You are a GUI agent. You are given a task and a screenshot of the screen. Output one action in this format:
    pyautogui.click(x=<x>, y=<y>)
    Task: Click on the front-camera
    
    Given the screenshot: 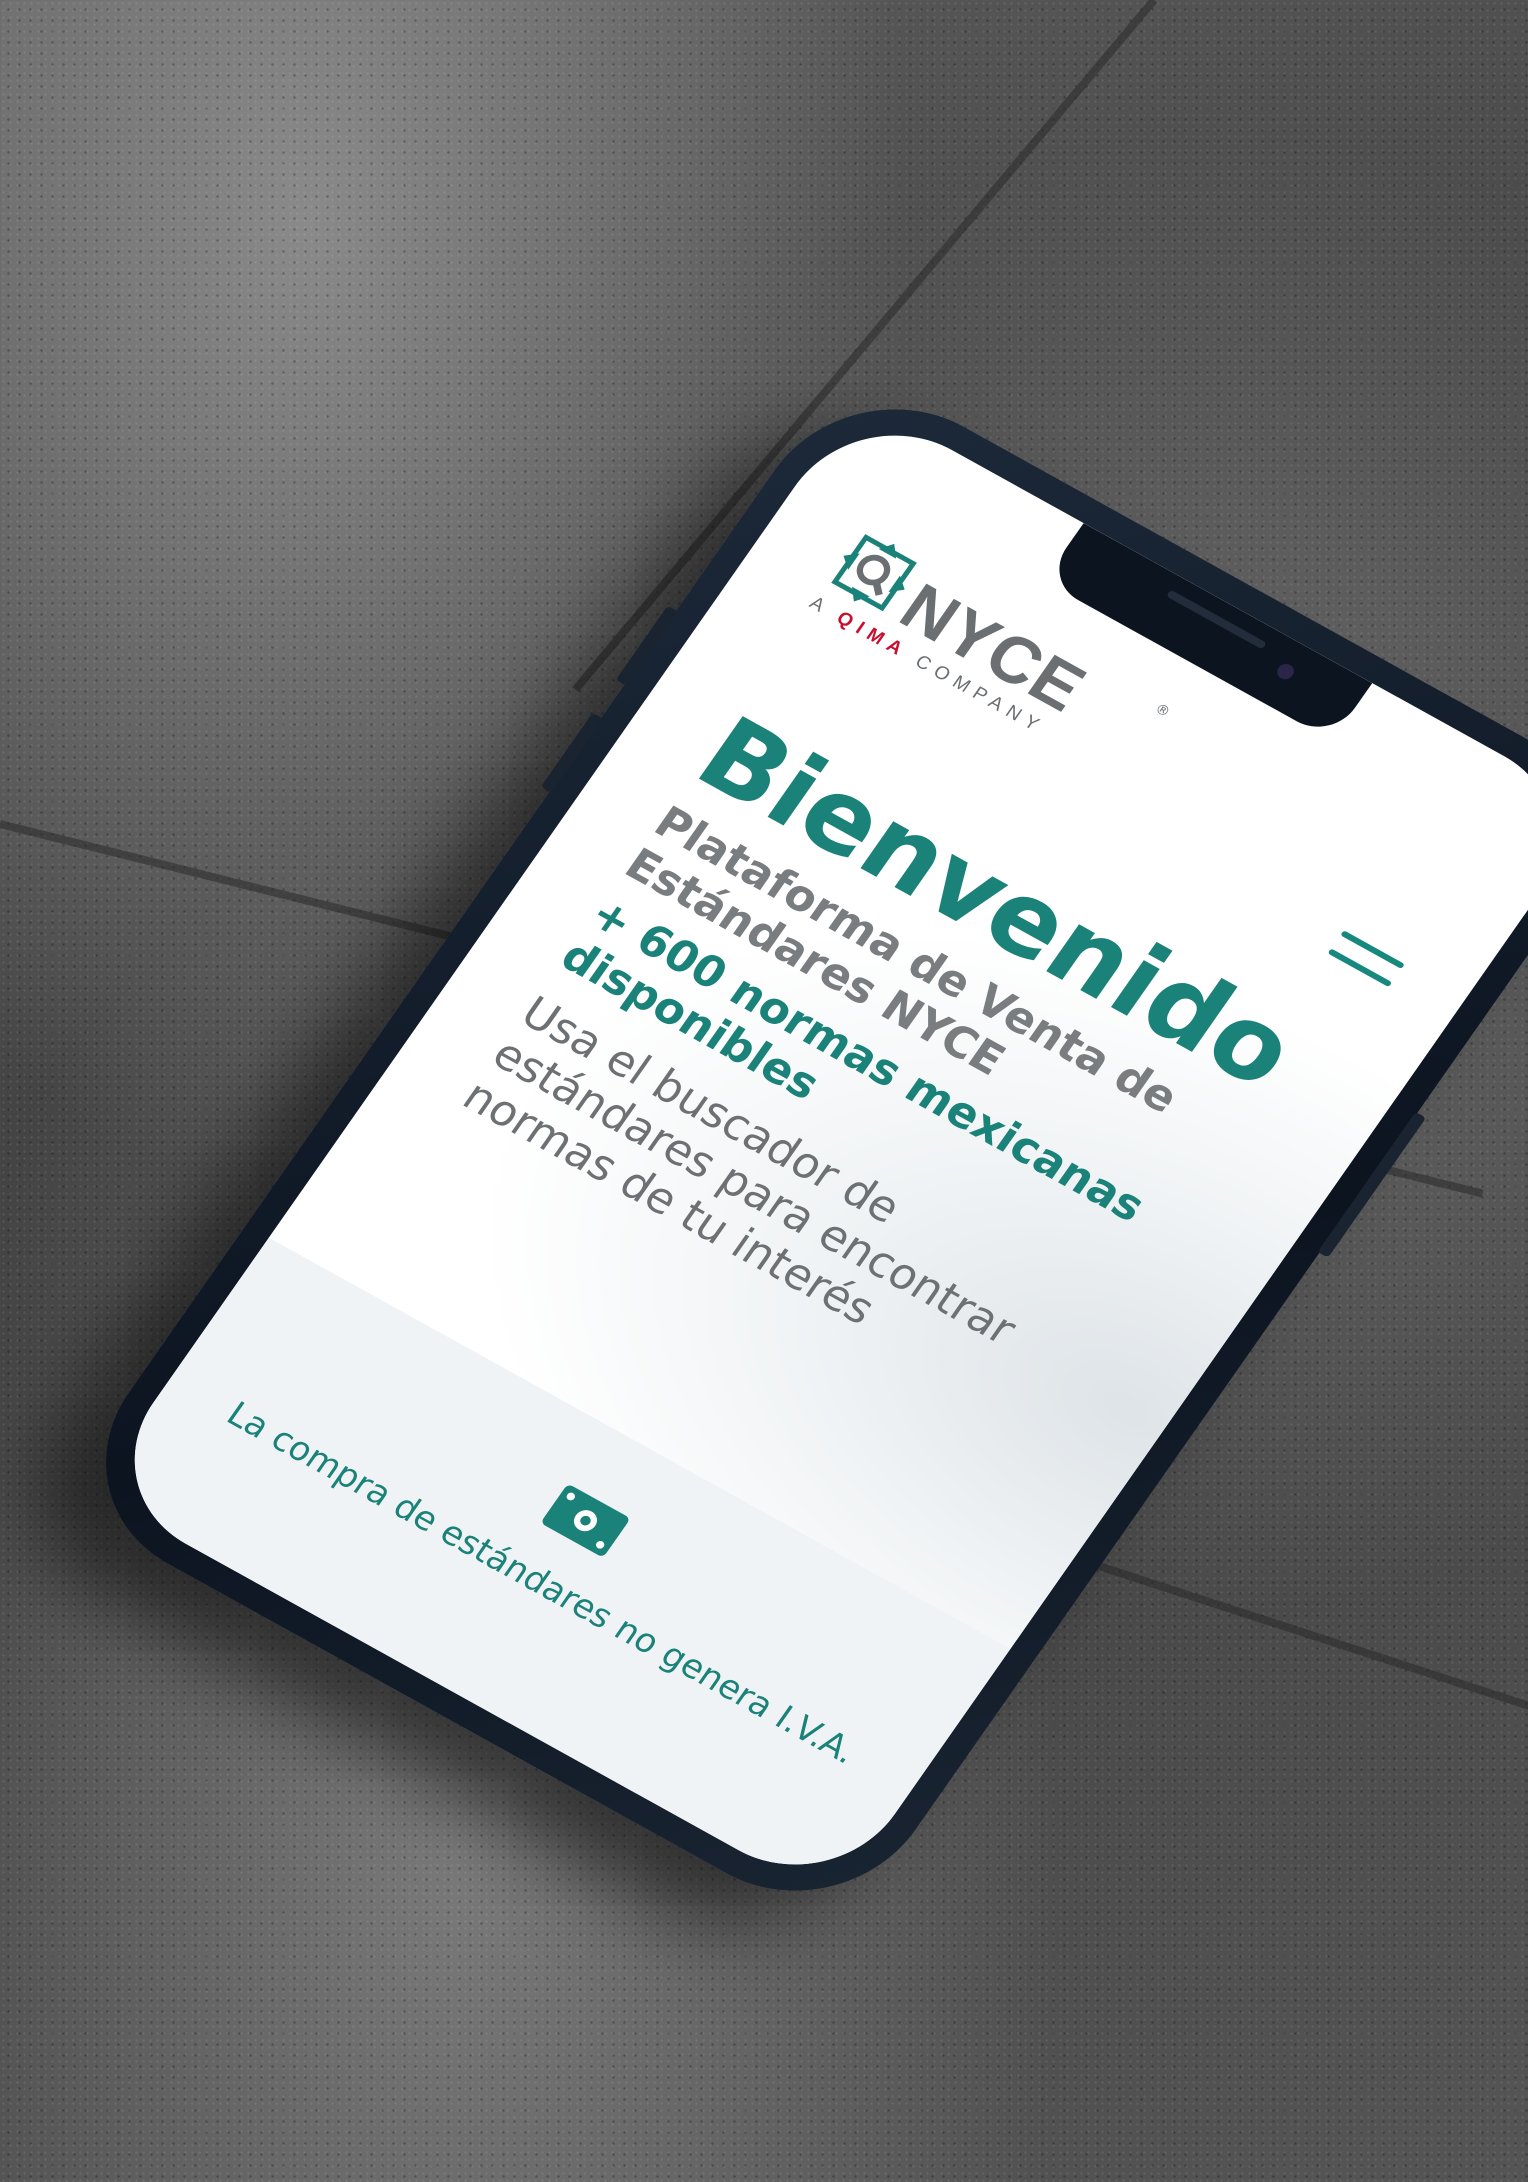 What is the action you would take?
    pyautogui.click(x=1285, y=672)
    